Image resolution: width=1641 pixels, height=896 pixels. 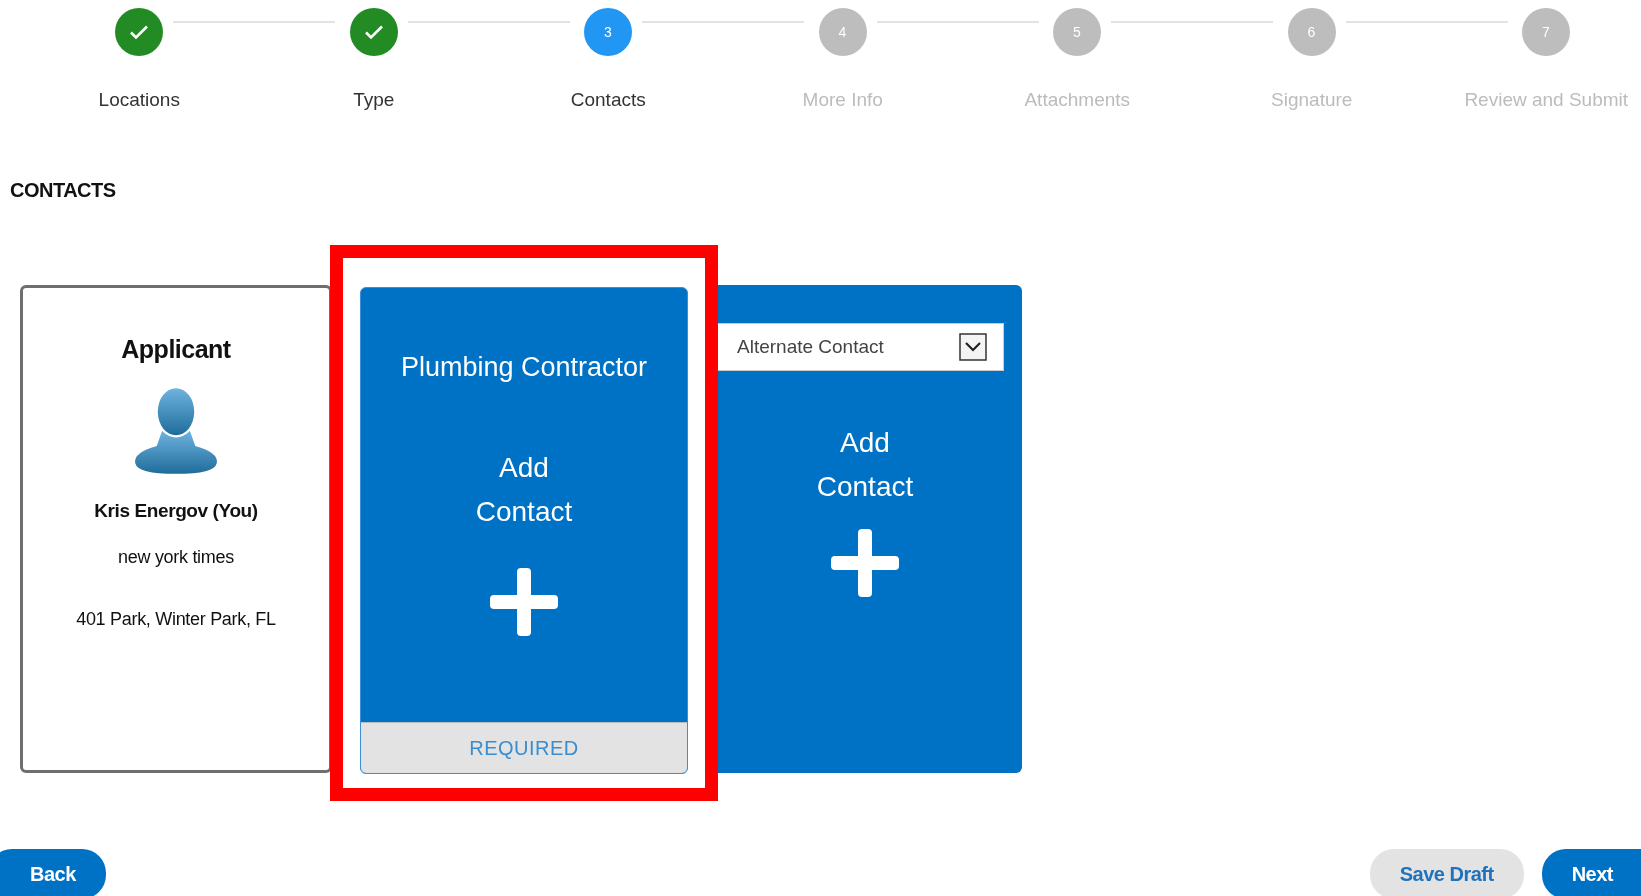 I want to click on step-label: Locations, so click(x=139, y=100).